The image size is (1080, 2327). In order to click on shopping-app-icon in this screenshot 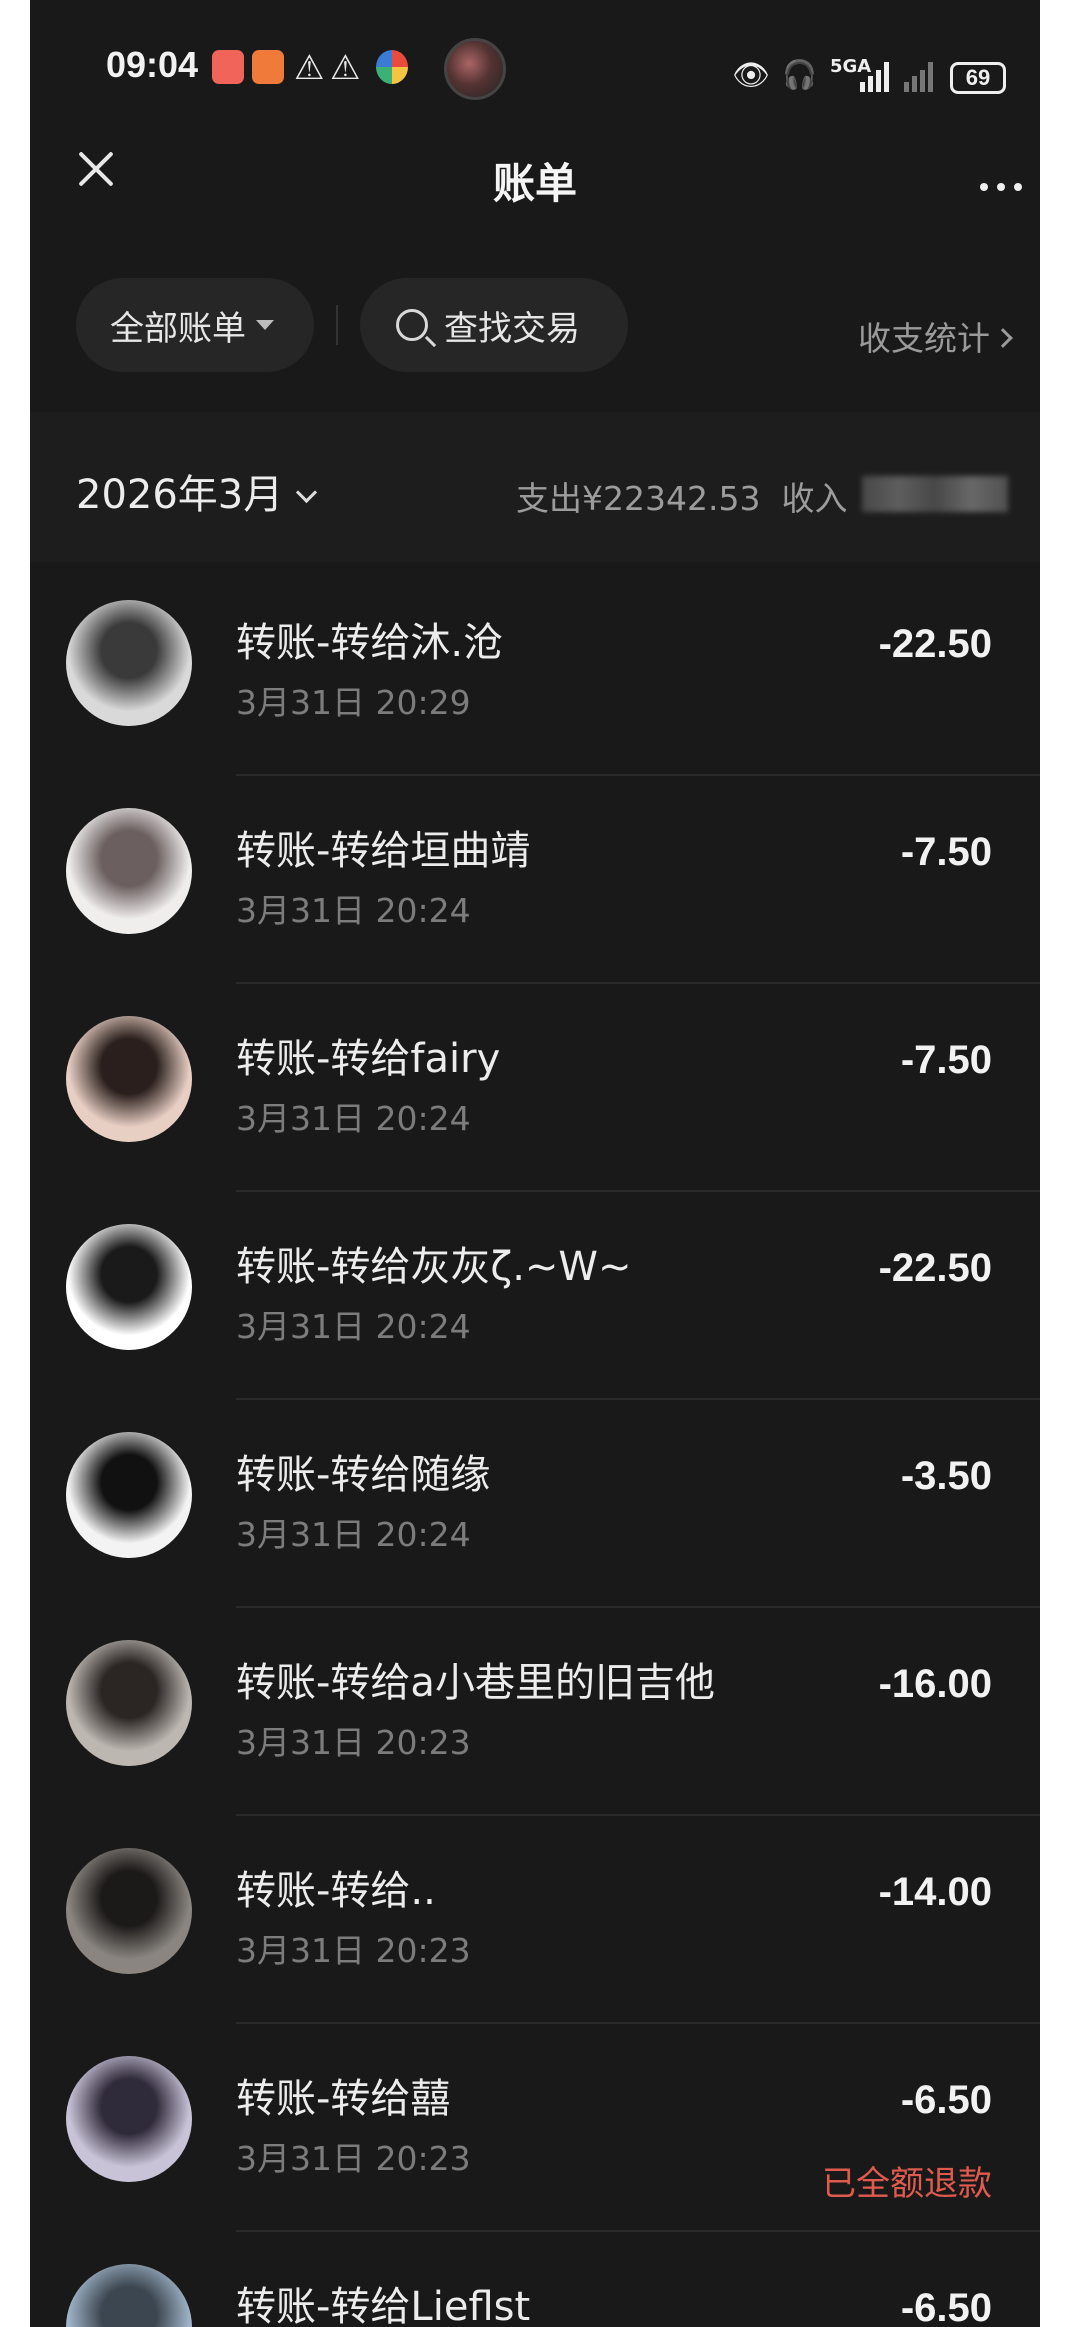, I will do `click(268, 67)`.